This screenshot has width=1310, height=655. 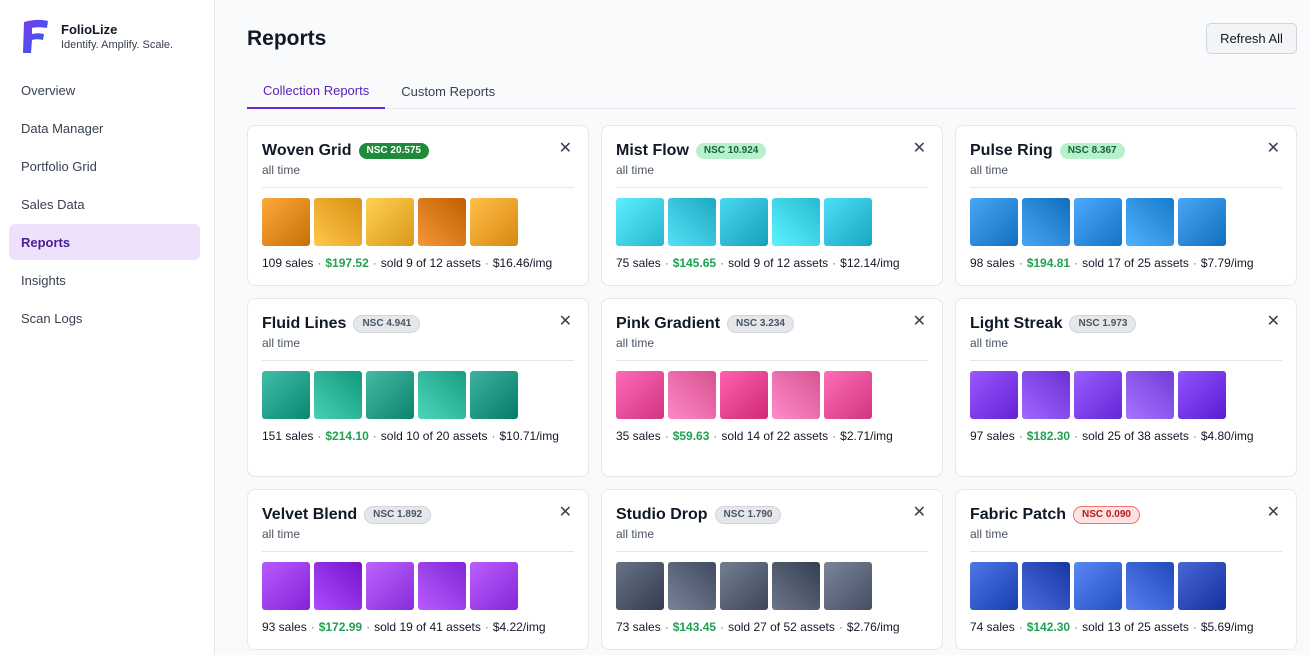 What do you see at coordinates (1092, 151) in the screenshot?
I see `nsc-score-badge: NSC 8.367` at bounding box center [1092, 151].